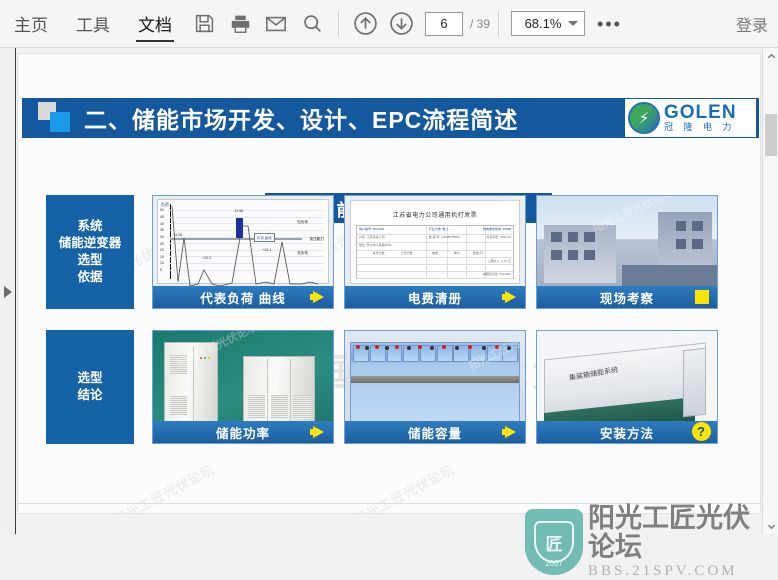  I want to click on logo-name: GOLEN, so click(700, 112).